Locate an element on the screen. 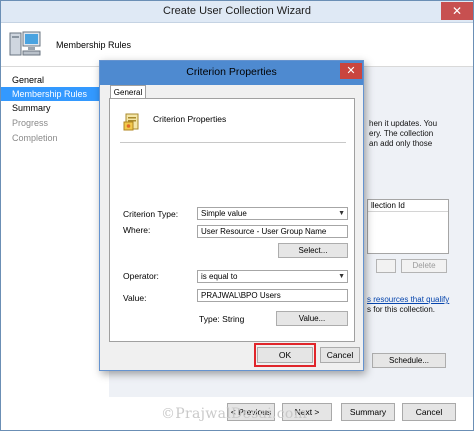 This screenshot has height=431, width=474. where-field: User Resource - User Group Name is located at coordinates (272, 231).